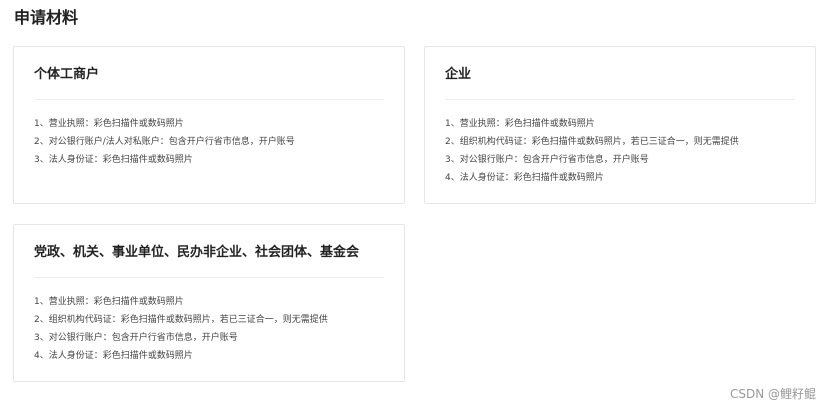 Image resolution: width=830 pixels, height=408 pixels. Describe the element at coordinates (67, 74) in the screenshot. I see `card-title: 个体工商户` at that location.